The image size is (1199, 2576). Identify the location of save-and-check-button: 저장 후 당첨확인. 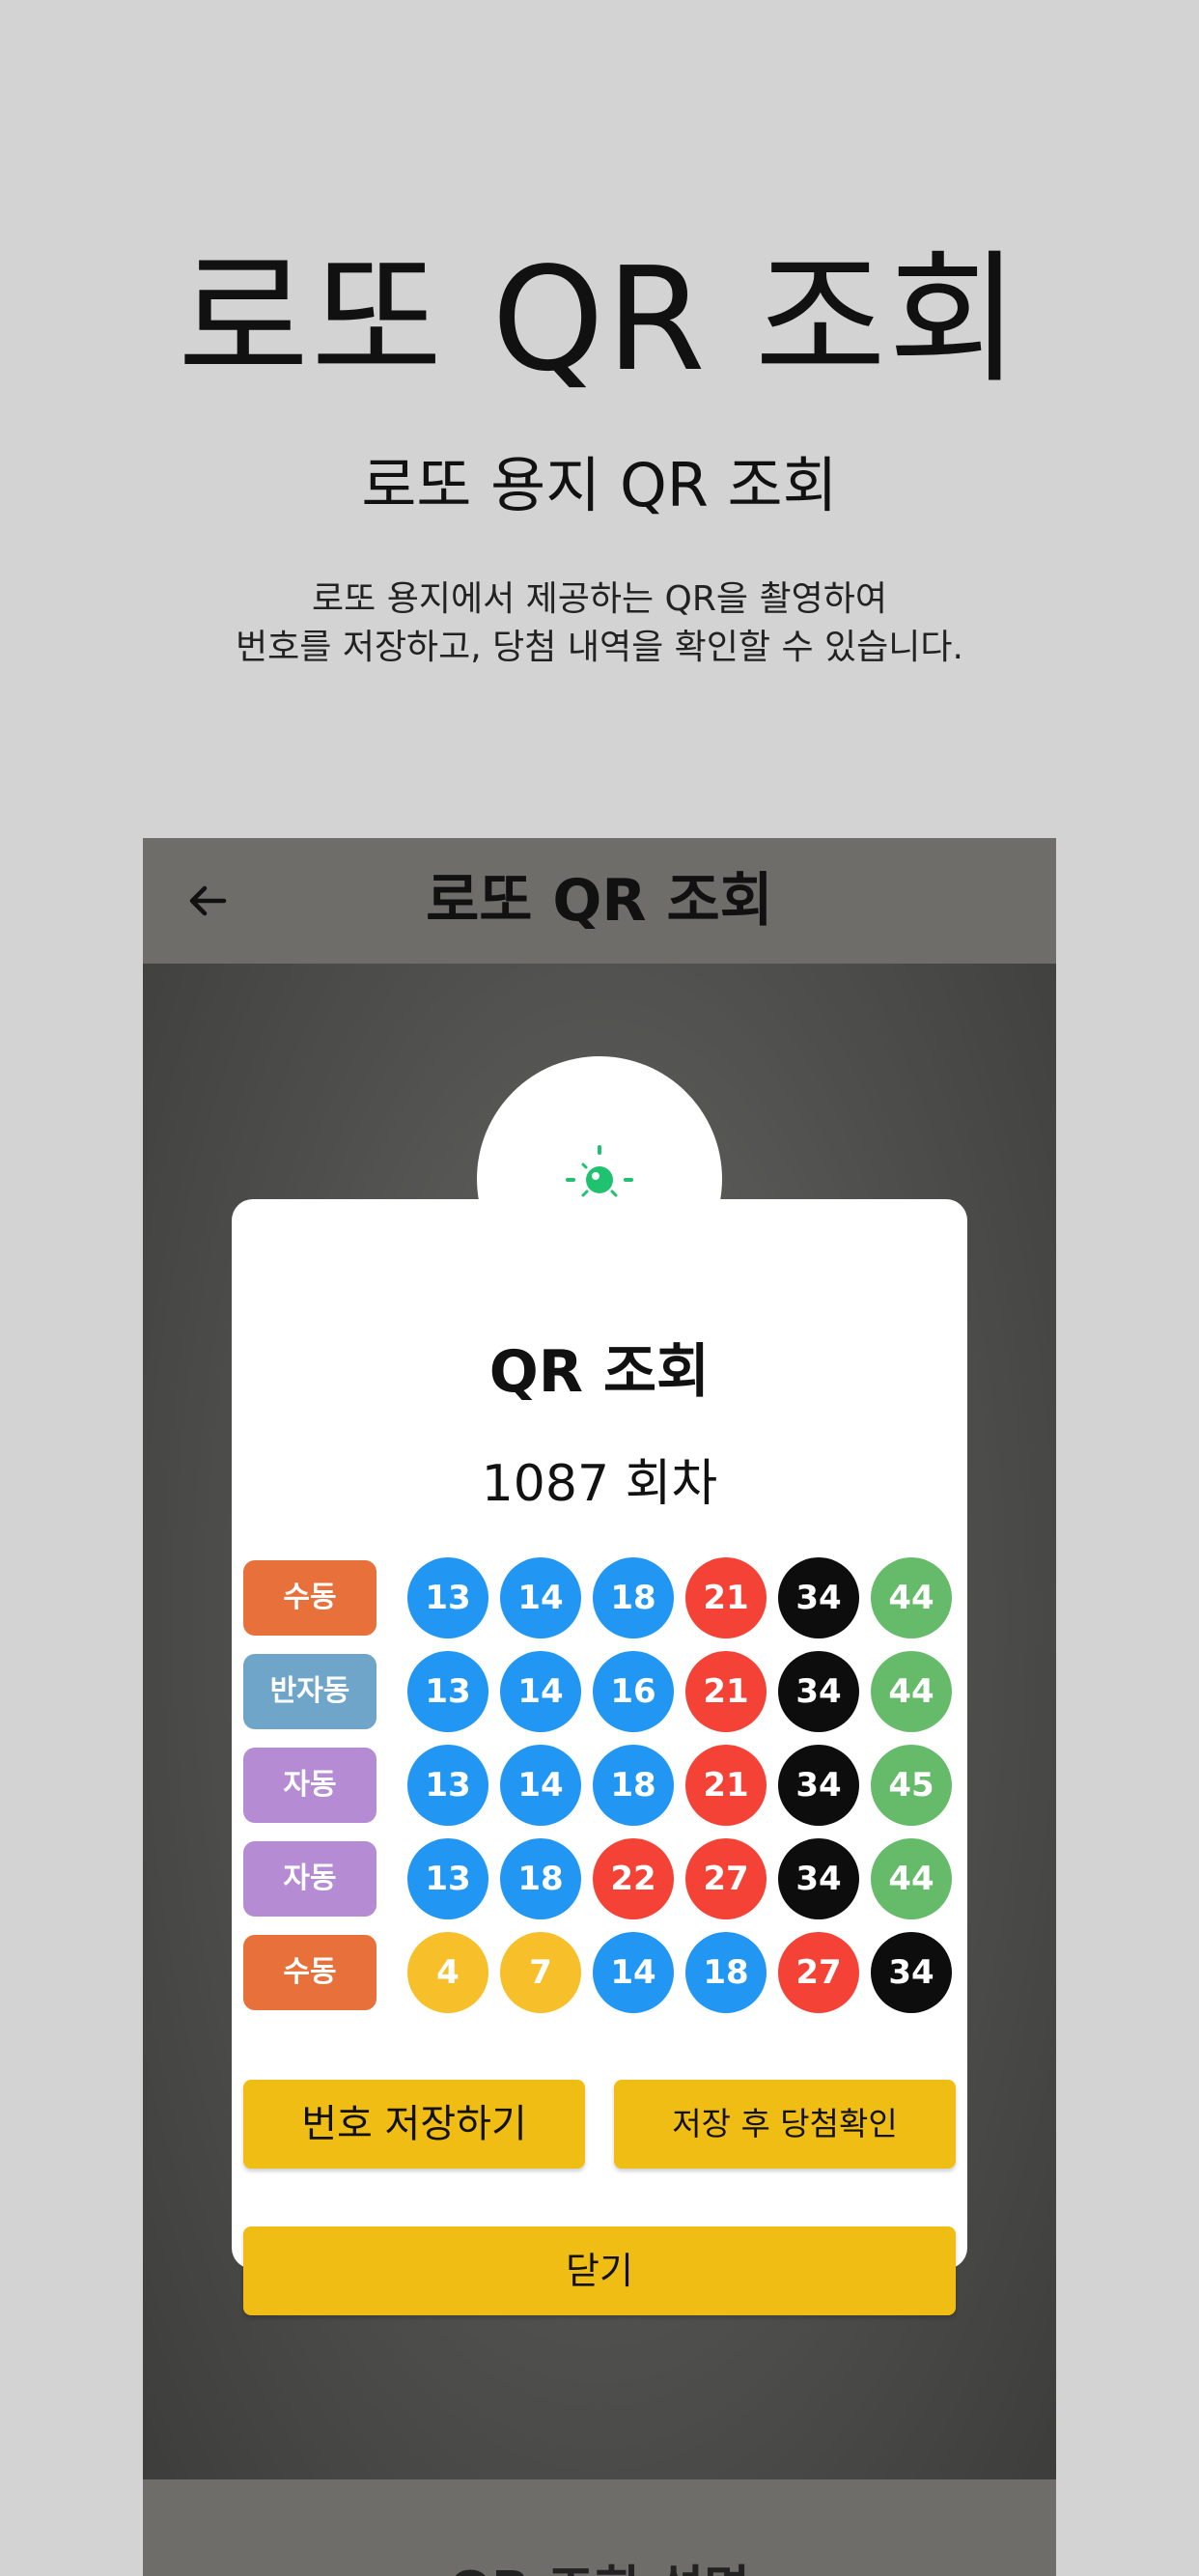
(785, 2124).